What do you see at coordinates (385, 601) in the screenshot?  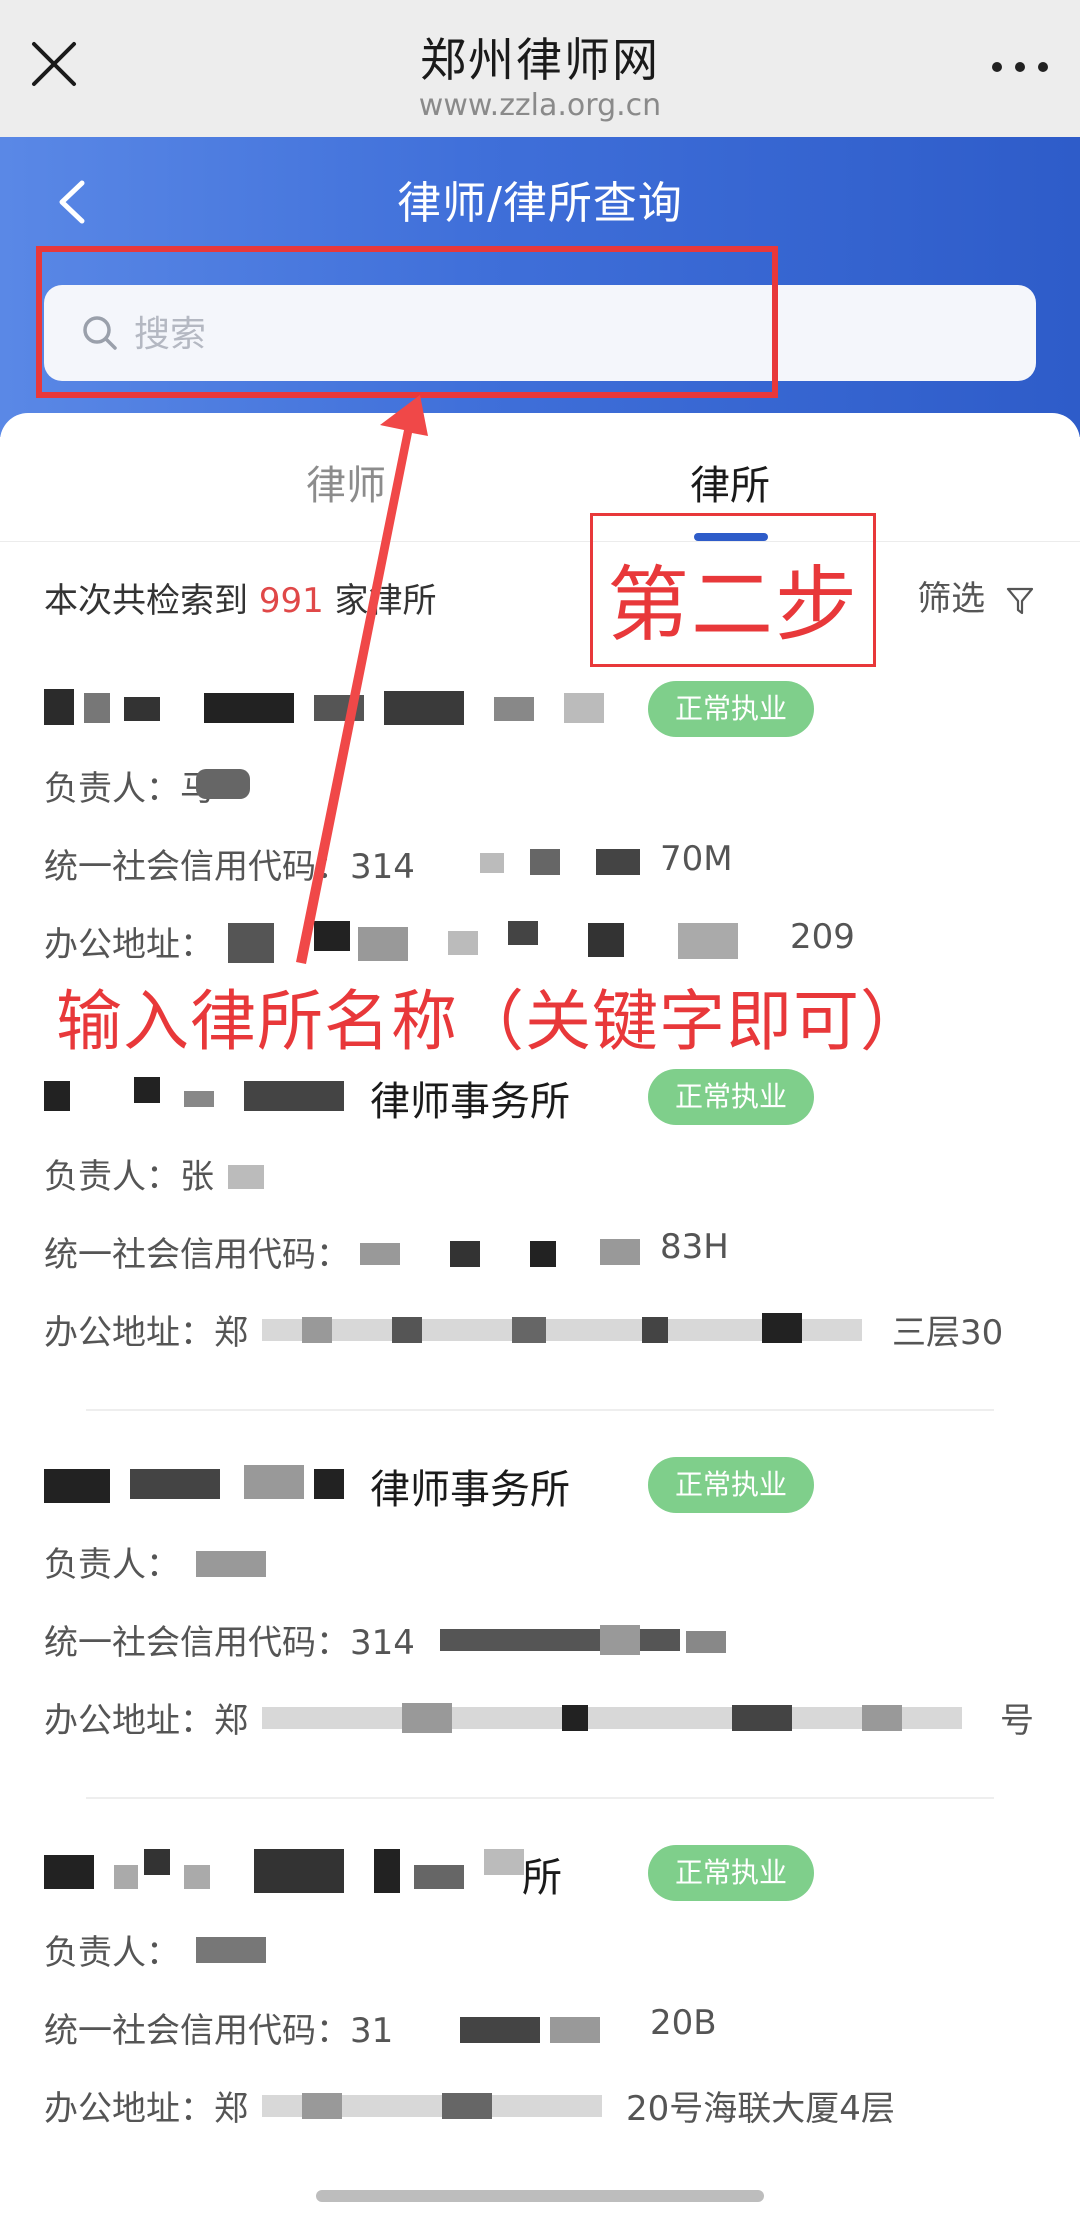 I see `result-count-suffix: 家律所` at bounding box center [385, 601].